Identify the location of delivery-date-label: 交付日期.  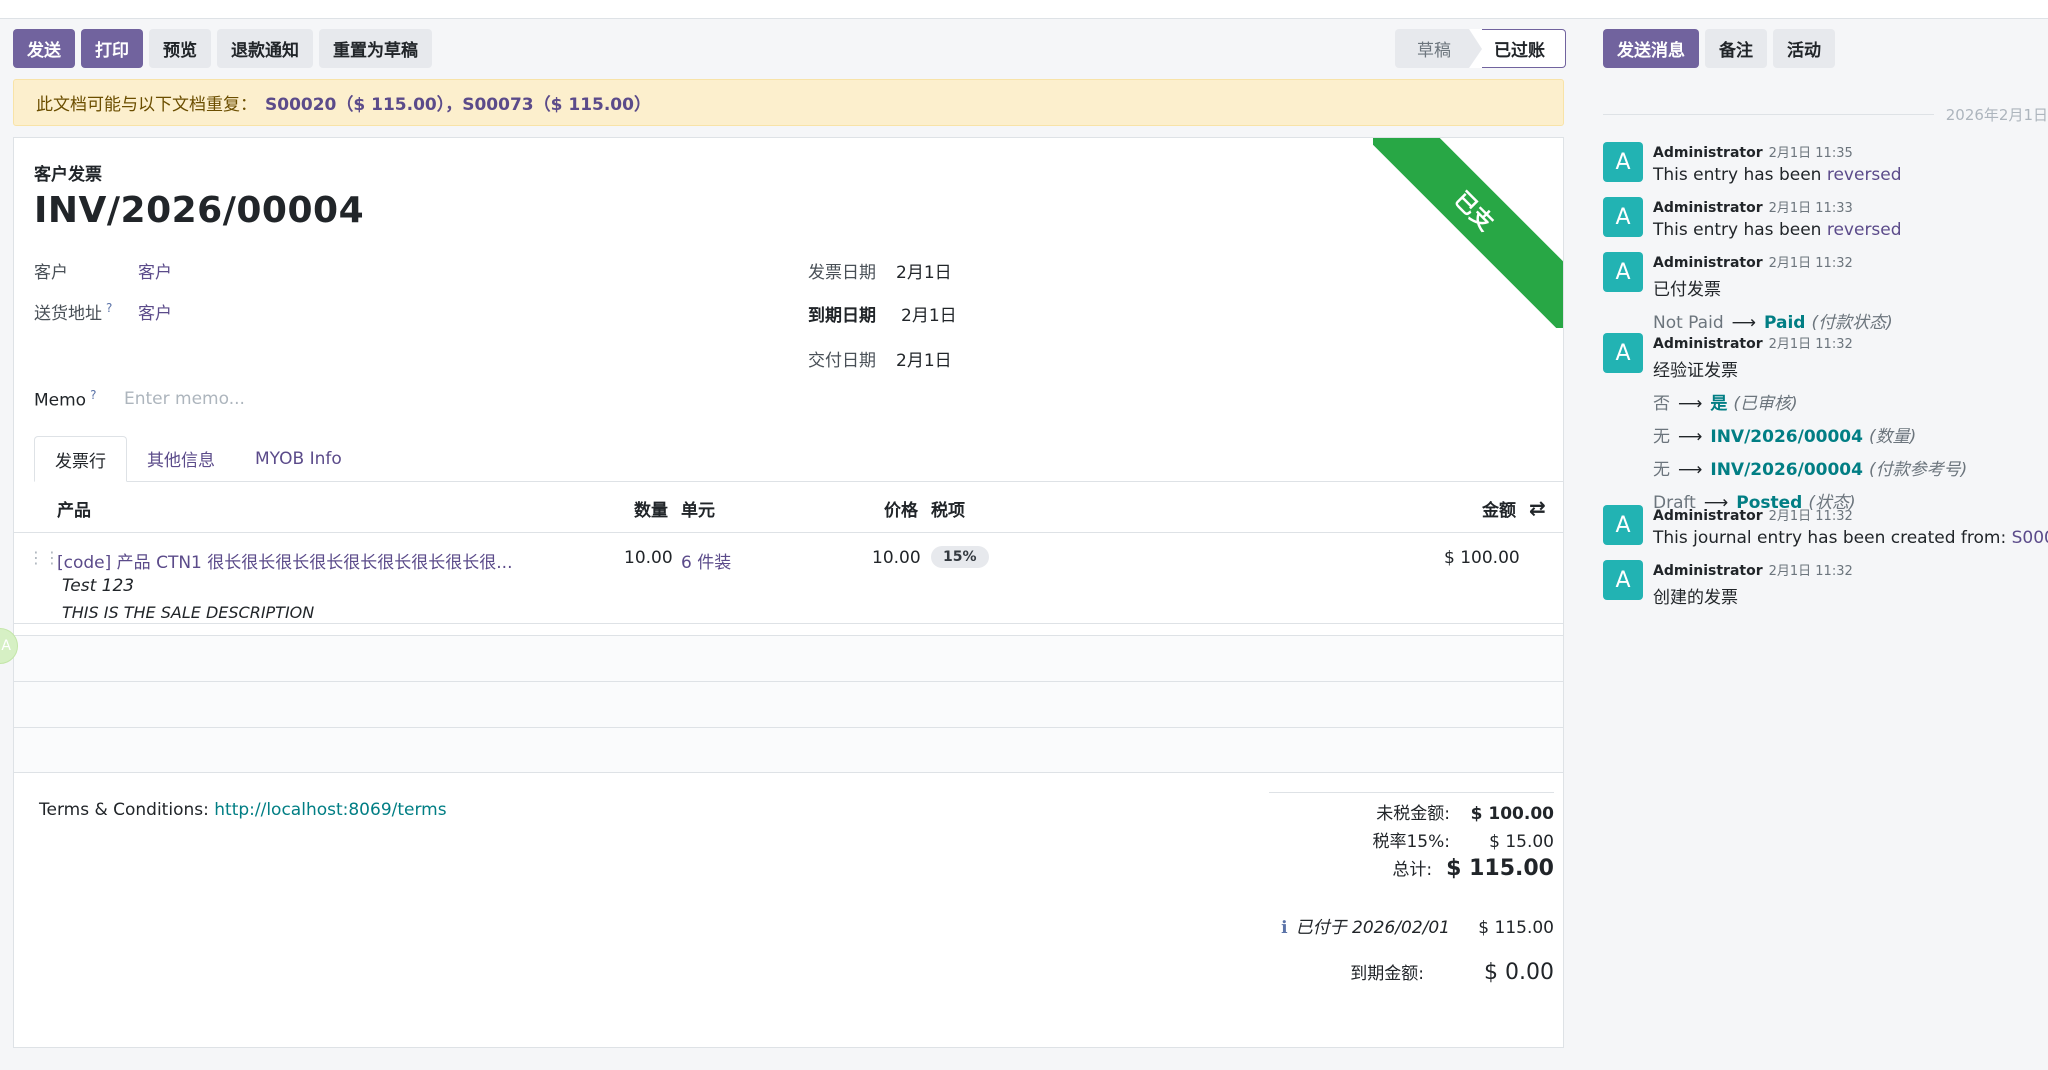
(842, 361).